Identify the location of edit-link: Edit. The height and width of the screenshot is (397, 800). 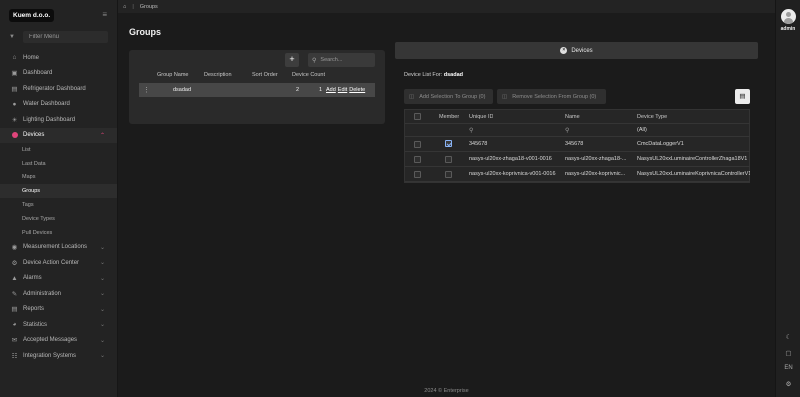
(342, 90).